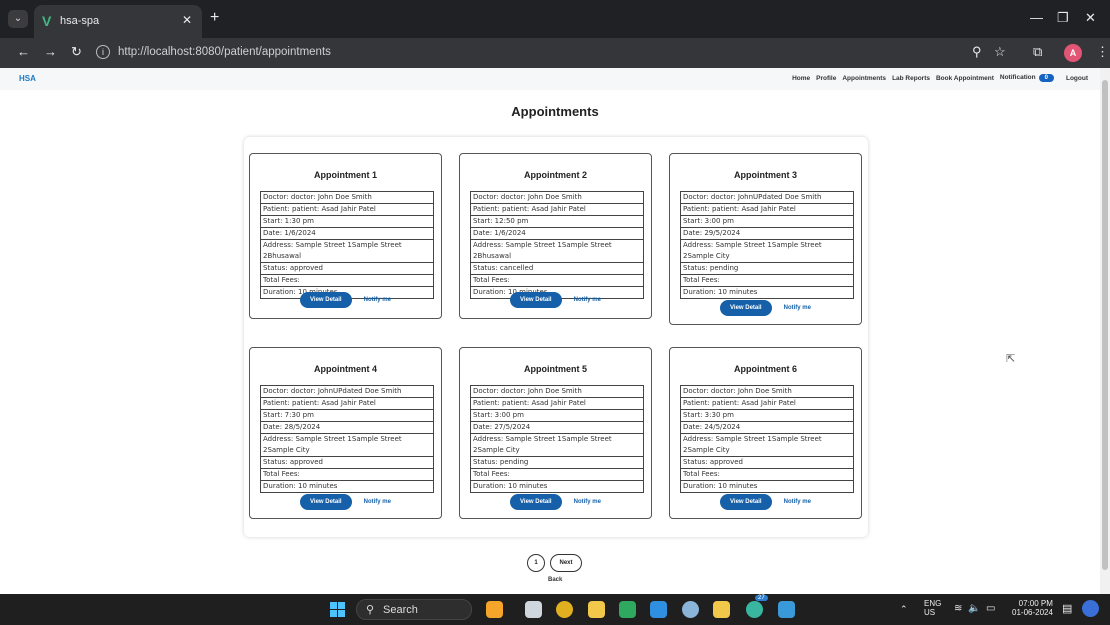 The width and height of the screenshot is (1110, 625). Describe the element at coordinates (536, 563) in the screenshot. I see `page-1-button: 1` at that location.